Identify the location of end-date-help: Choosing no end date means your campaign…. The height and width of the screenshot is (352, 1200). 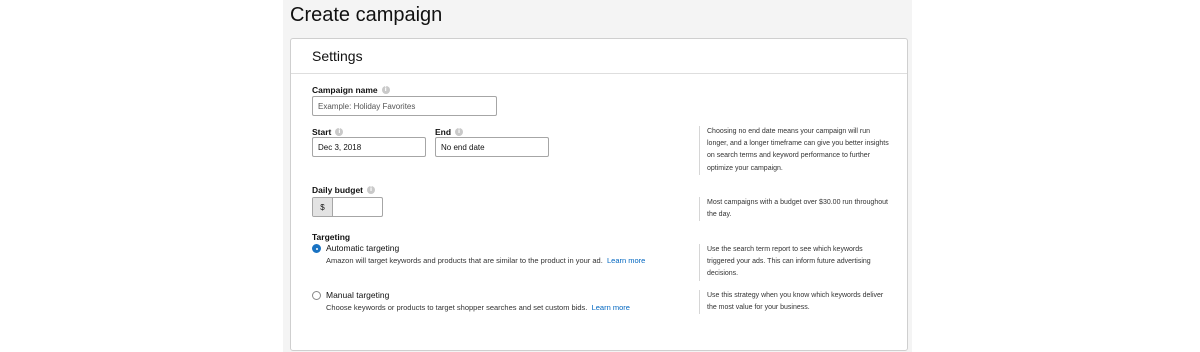
(794, 150).